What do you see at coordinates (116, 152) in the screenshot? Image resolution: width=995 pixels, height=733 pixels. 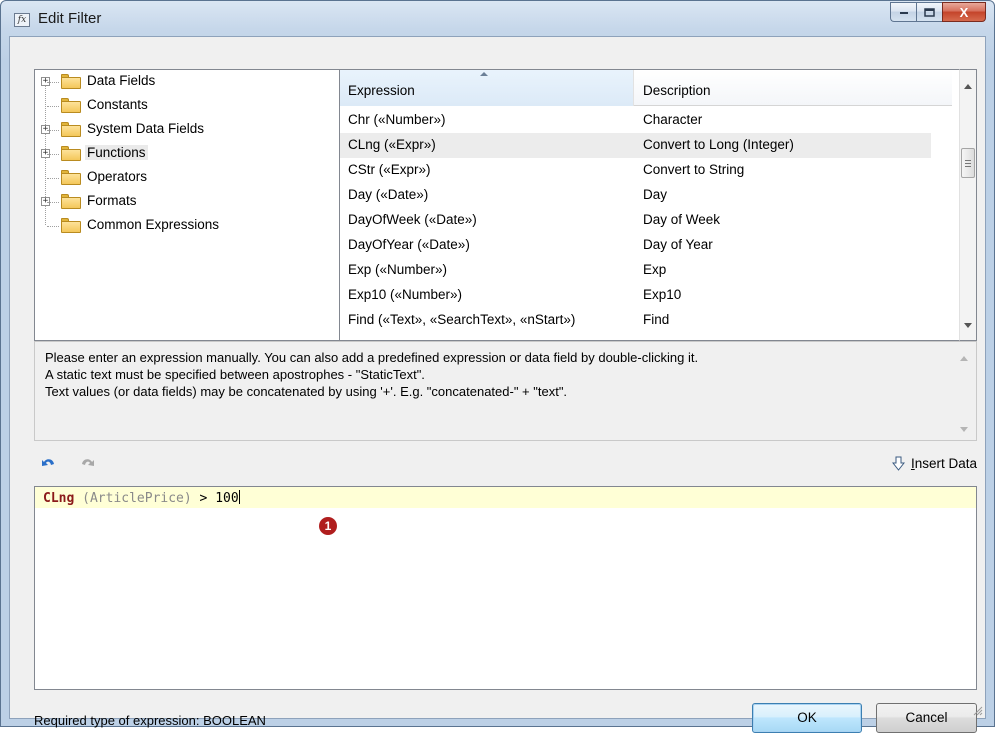 I see `tree-item-label: Functions` at bounding box center [116, 152].